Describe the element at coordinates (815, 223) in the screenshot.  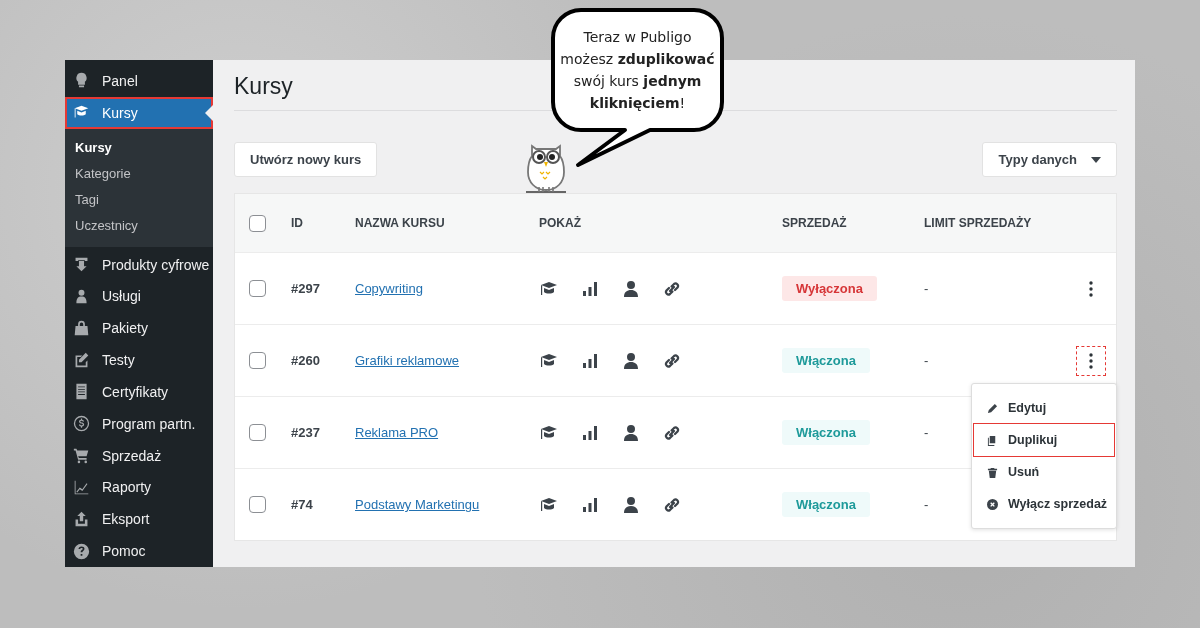
I see `column-header: SPRZEDAŻ` at that location.